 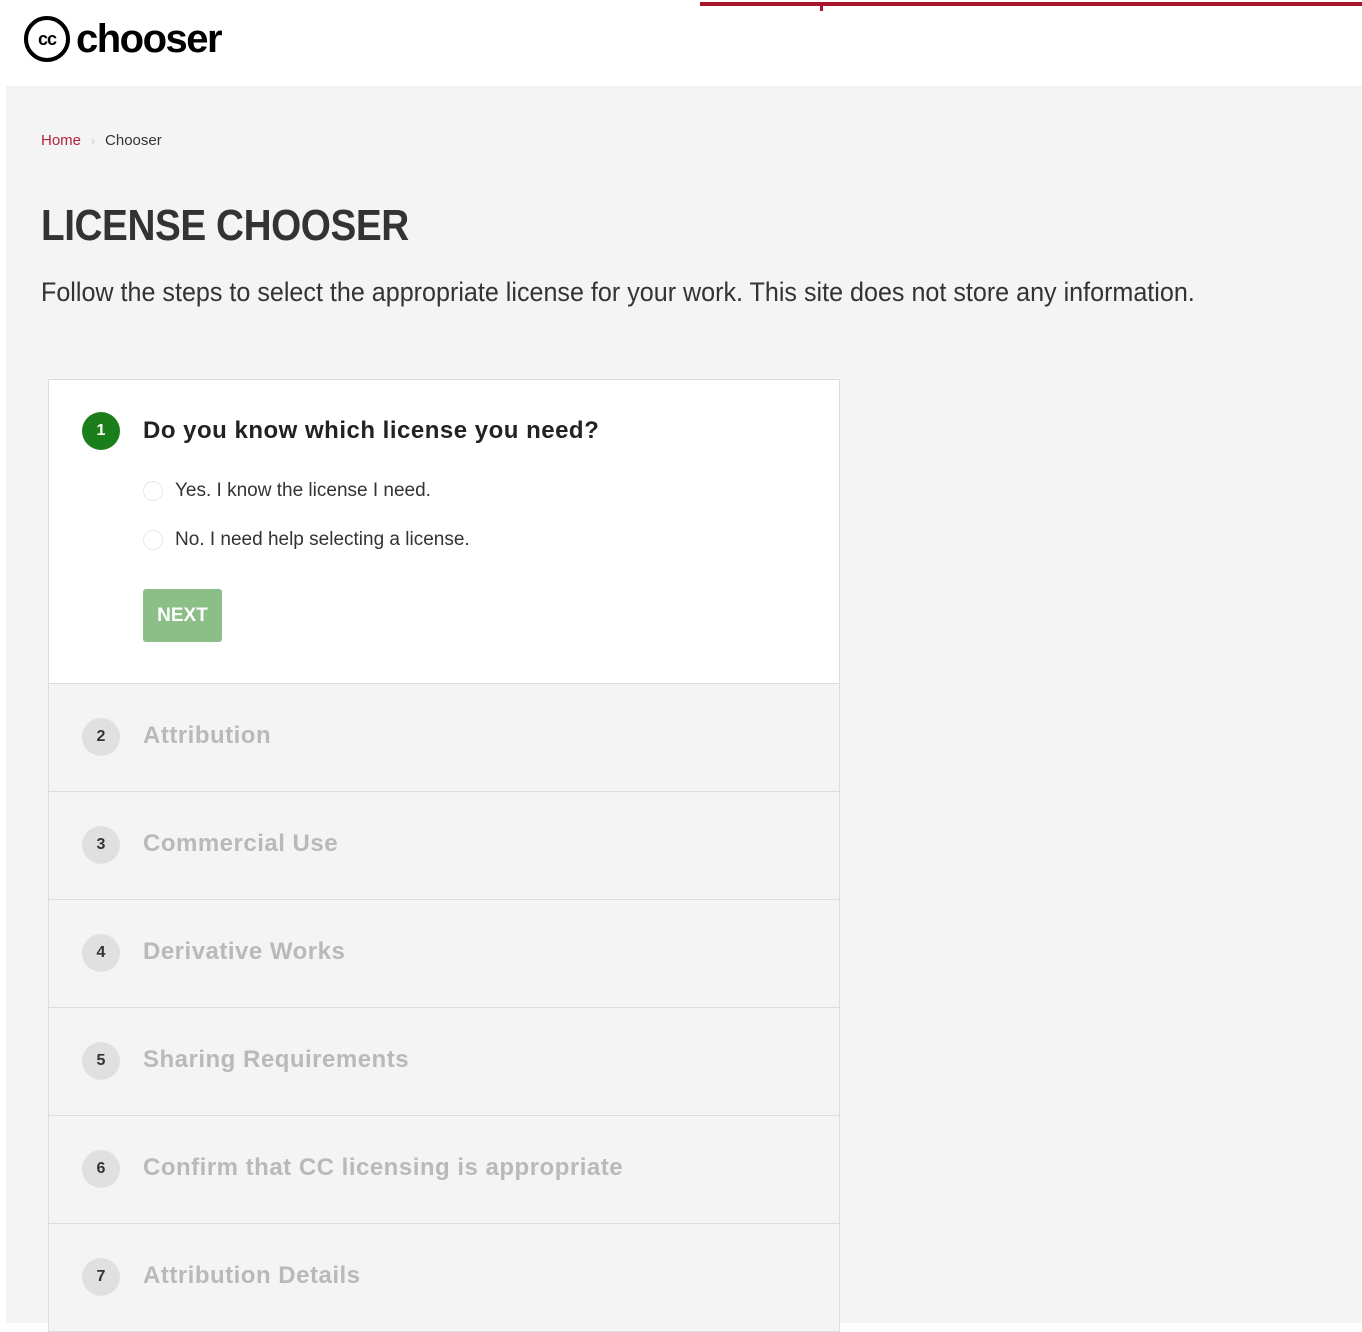 What do you see at coordinates (681, 43) in the screenshot?
I see `site-header: cc chooser` at bounding box center [681, 43].